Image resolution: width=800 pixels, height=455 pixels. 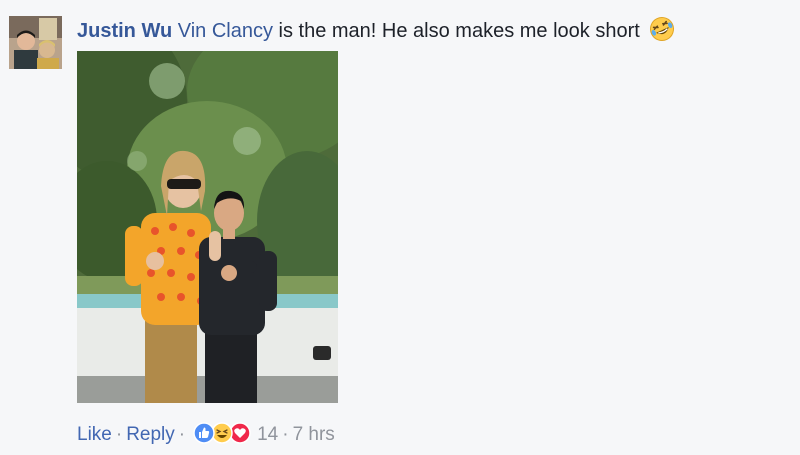 What do you see at coordinates (222, 433) in the screenshot?
I see `reactions-summary` at bounding box center [222, 433].